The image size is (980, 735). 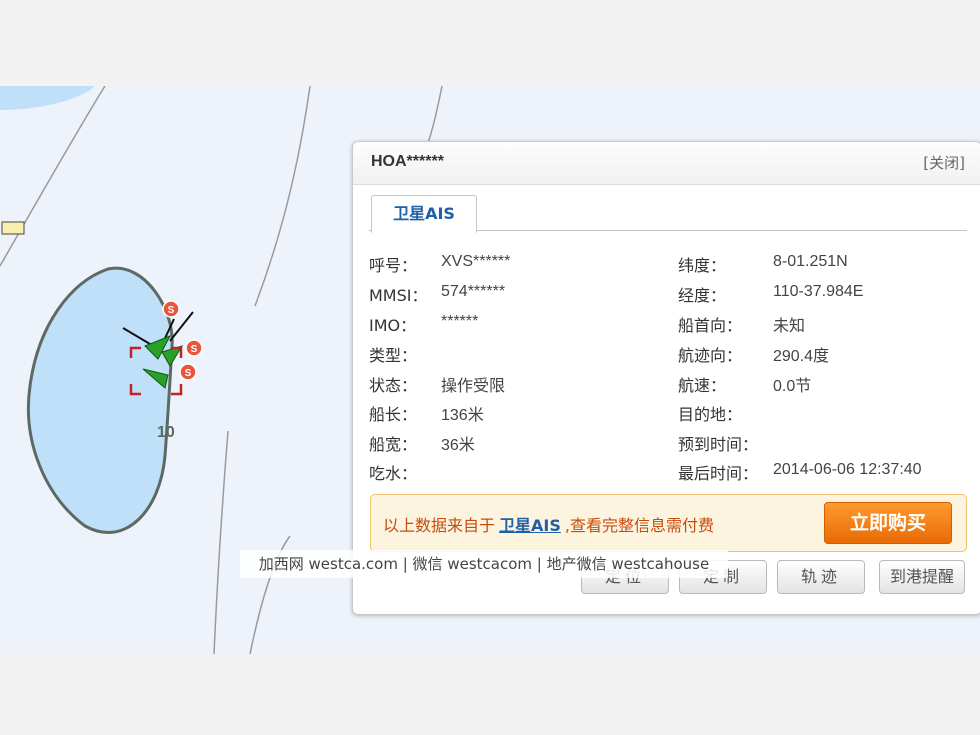 I want to click on paid-info-notice: 以上数据来自于 卫星AIS ,查看完整信息需付费 立即购买, so click(x=668, y=523).